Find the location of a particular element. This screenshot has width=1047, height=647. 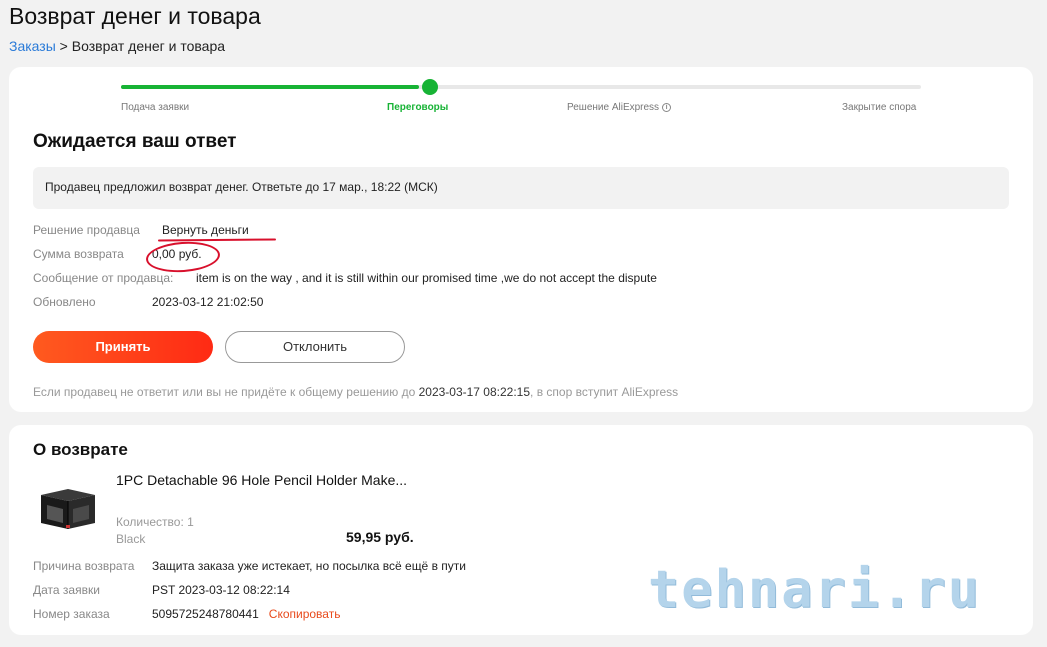

product-color: Black is located at coordinates (131, 539).